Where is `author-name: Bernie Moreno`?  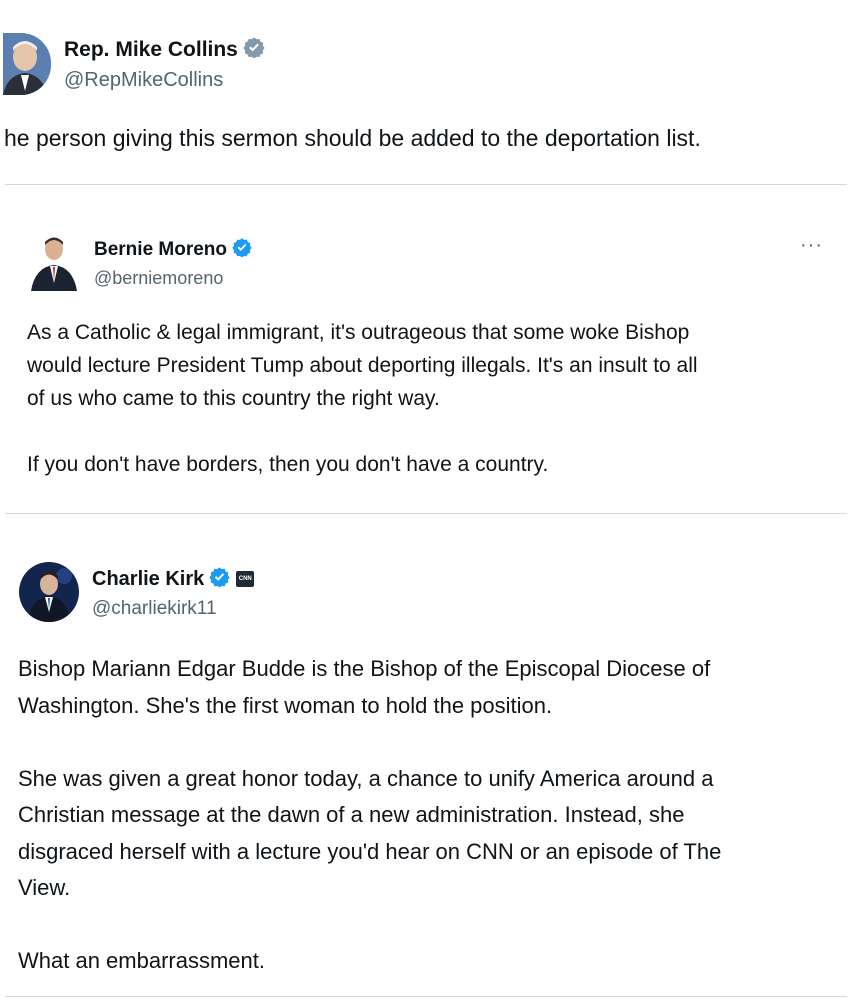 author-name: Bernie Moreno is located at coordinates (160, 250).